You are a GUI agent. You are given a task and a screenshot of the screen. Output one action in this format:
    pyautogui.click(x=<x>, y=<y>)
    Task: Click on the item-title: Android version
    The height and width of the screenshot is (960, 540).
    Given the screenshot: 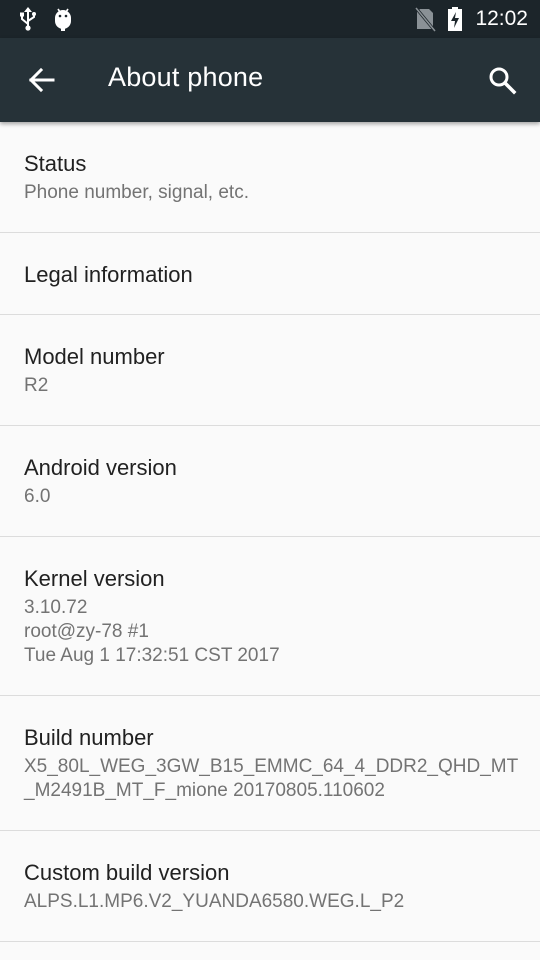 What is the action you would take?
    pyautogui.click(x=100, y=467)
    